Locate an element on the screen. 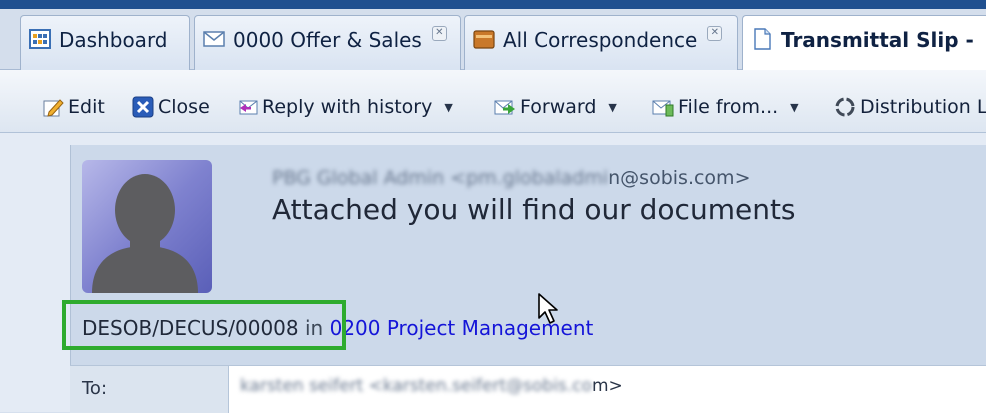  reply-envelope-icon is located at coordinates (248, 107).